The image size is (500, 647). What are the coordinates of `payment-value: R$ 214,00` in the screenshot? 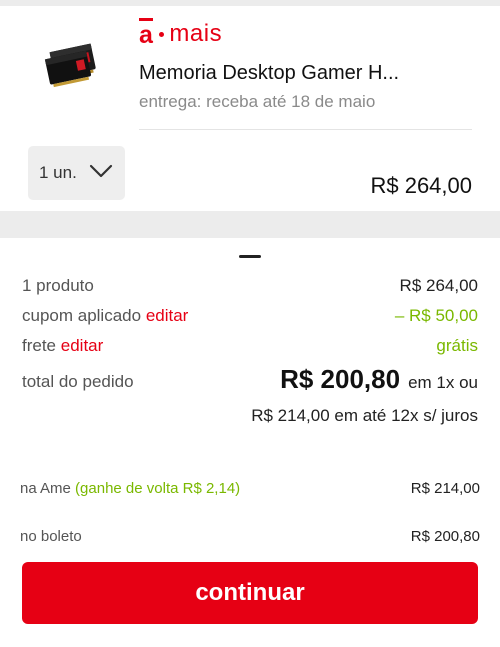 It's located at (445, 488).